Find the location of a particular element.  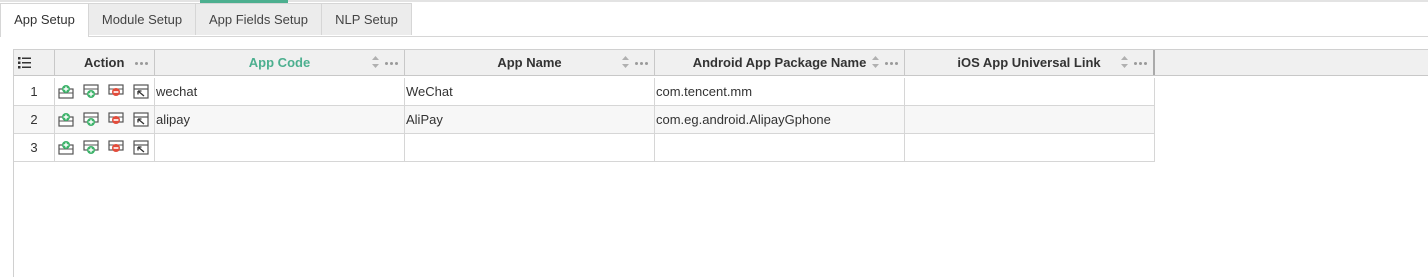

tab-app-setup: App Setup is located at coordinates (44, 20).